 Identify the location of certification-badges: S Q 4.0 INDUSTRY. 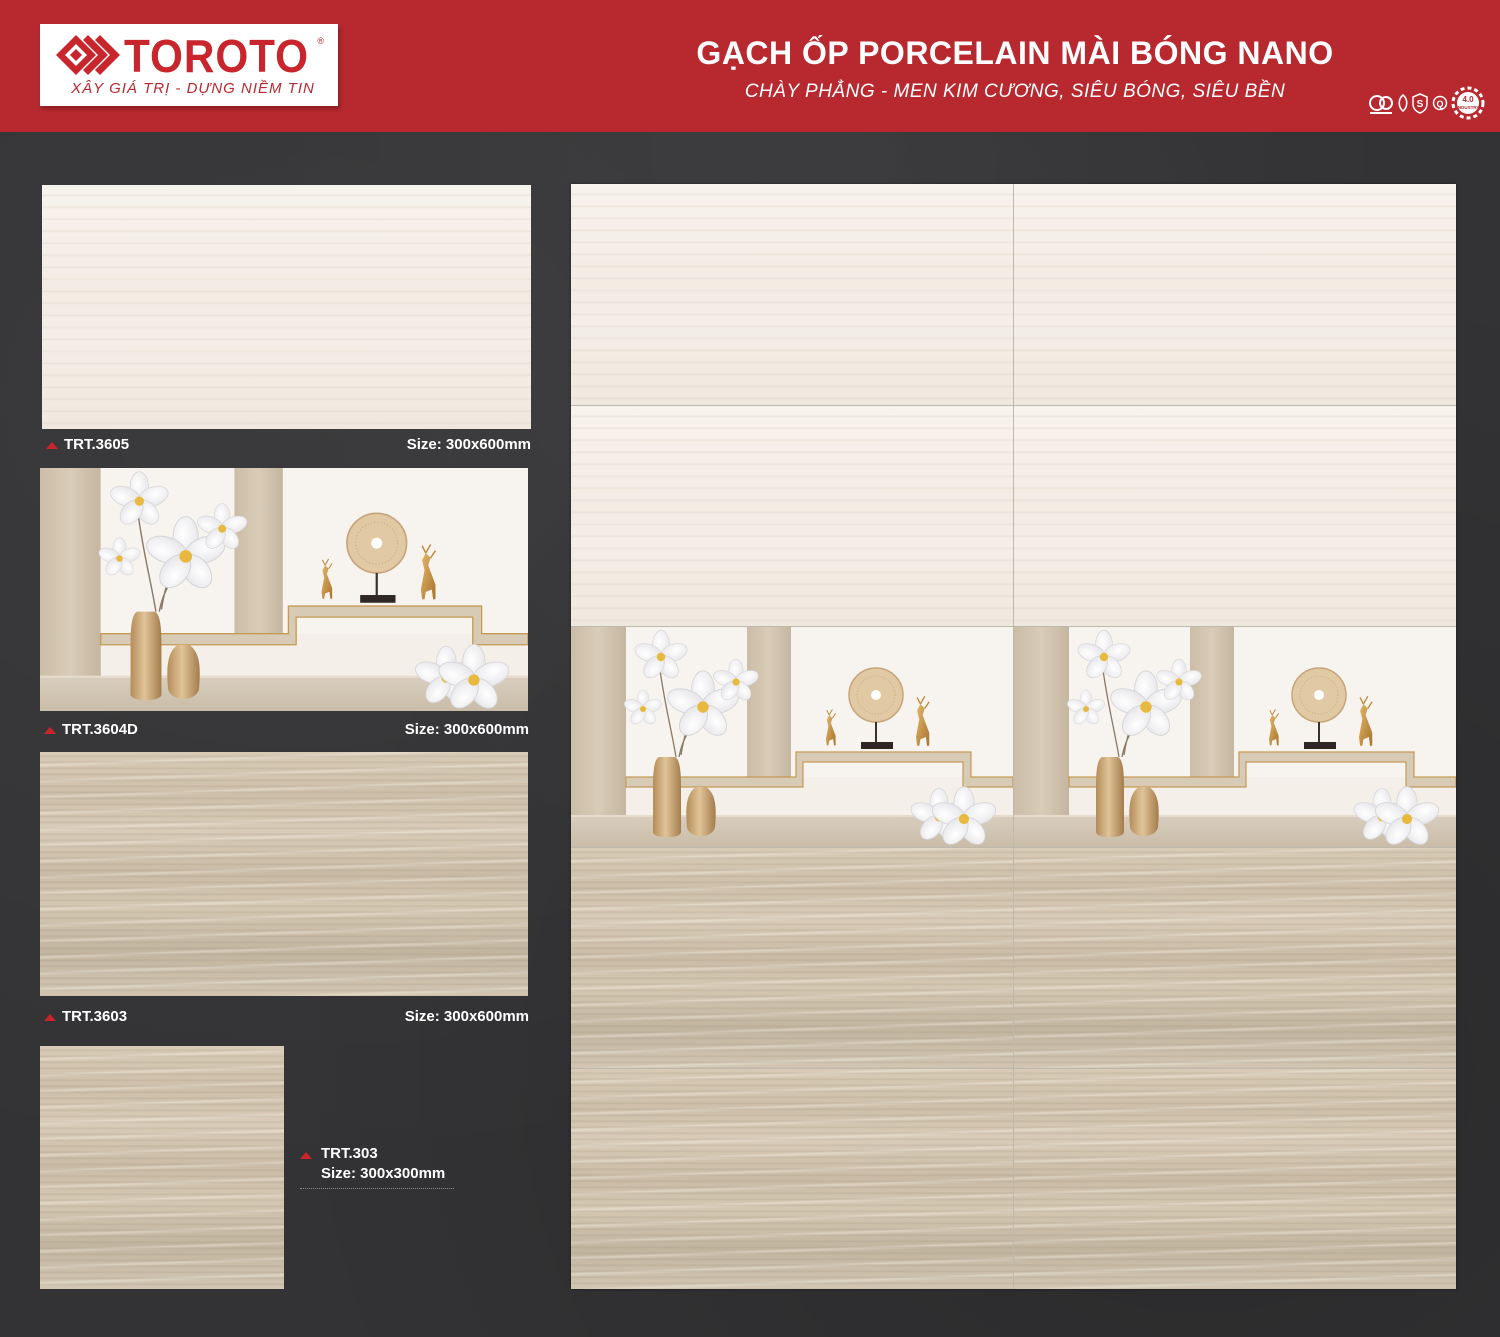
(1427, 103).